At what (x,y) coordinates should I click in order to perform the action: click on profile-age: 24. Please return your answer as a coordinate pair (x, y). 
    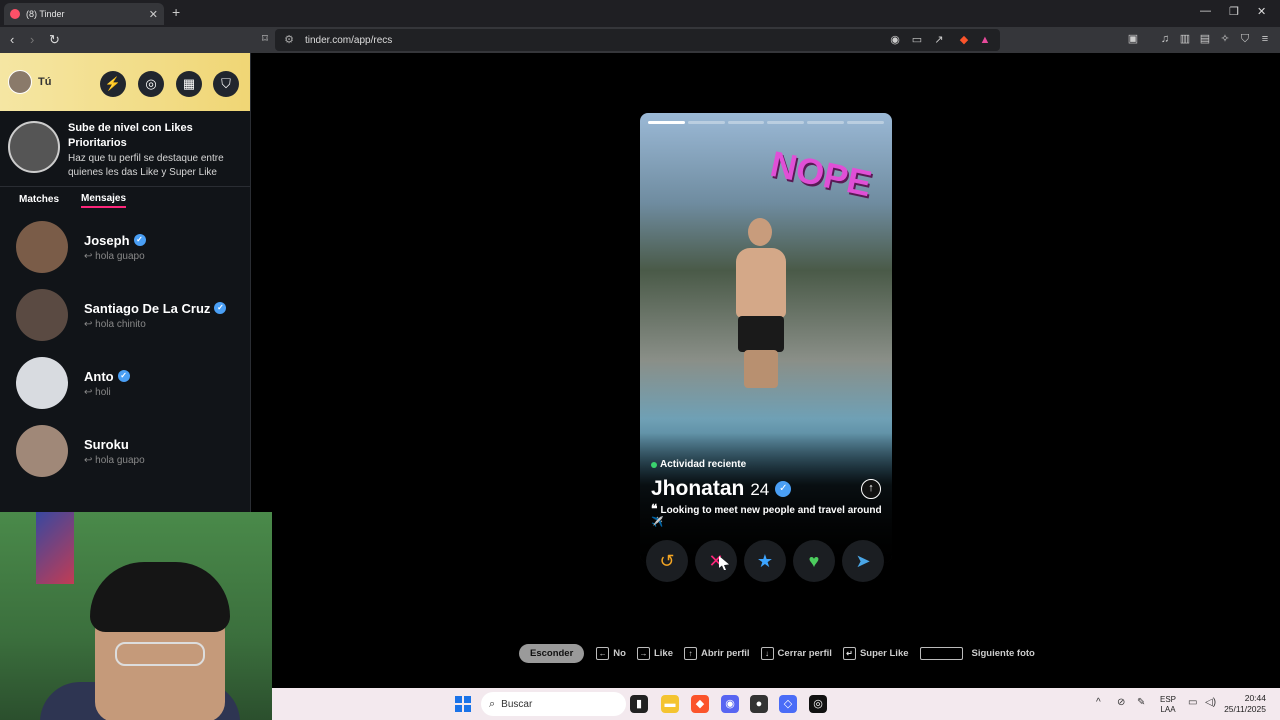
    Looking at the image, I should click on (760, 489).